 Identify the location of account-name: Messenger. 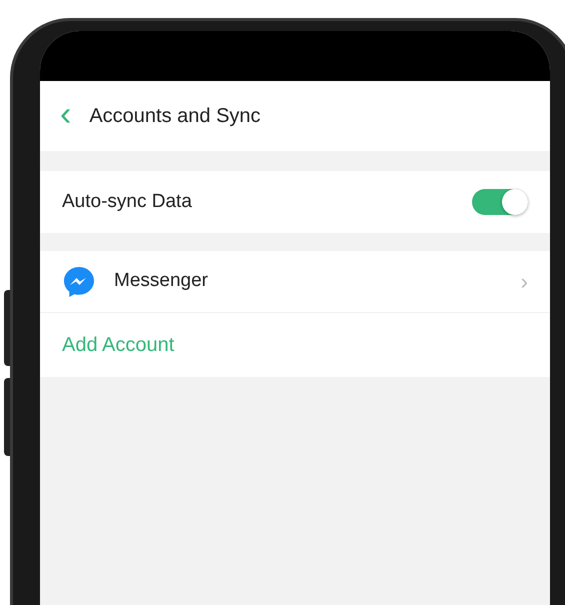
(161, 281).